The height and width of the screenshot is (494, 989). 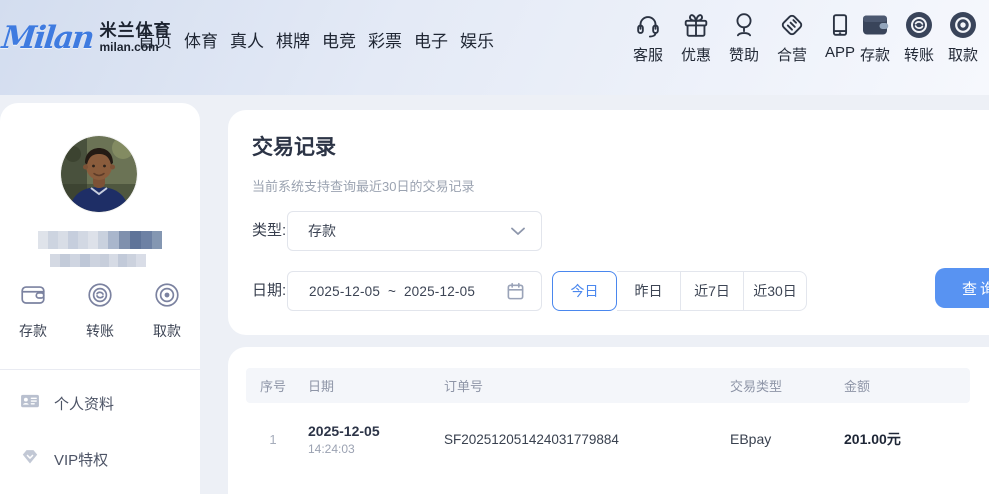 What do you see at coordinates (294, 147) in the screenshot?
I see `page-title: 交易记录` at bounding box center [294, 147].